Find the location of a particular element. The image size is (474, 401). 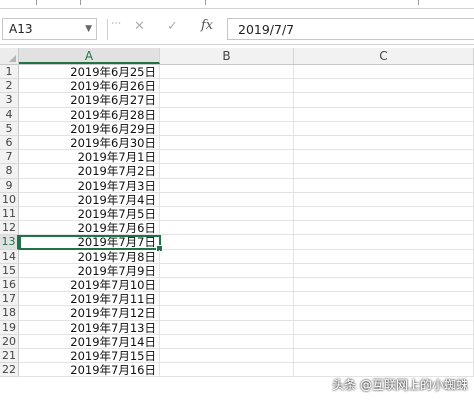

cell-a: 2019年7月2日 is located at coordinates (89, 171).